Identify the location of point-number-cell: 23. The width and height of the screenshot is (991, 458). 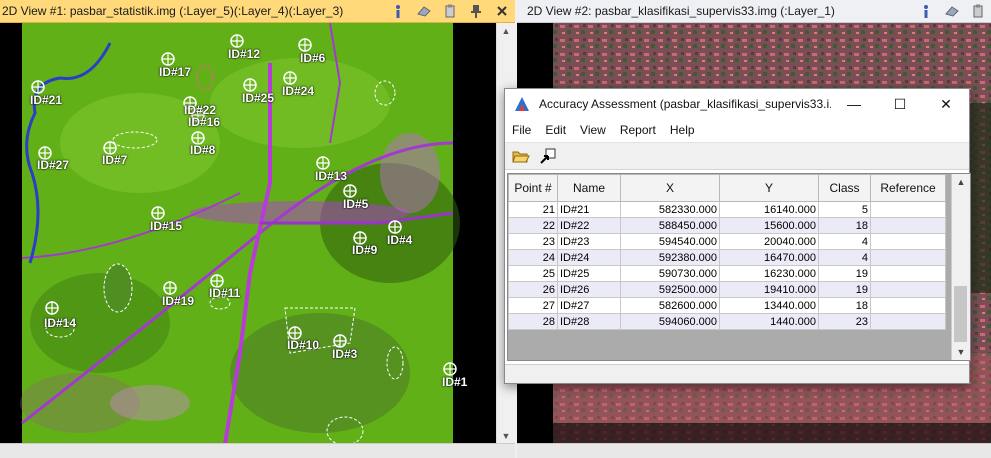
(533, 241).